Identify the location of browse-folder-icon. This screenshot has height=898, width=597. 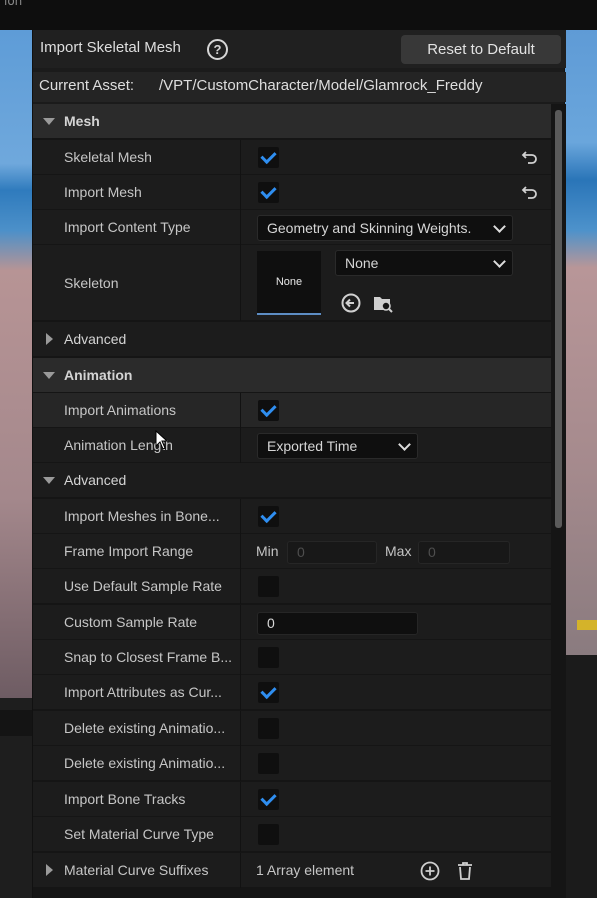
(383, 303).